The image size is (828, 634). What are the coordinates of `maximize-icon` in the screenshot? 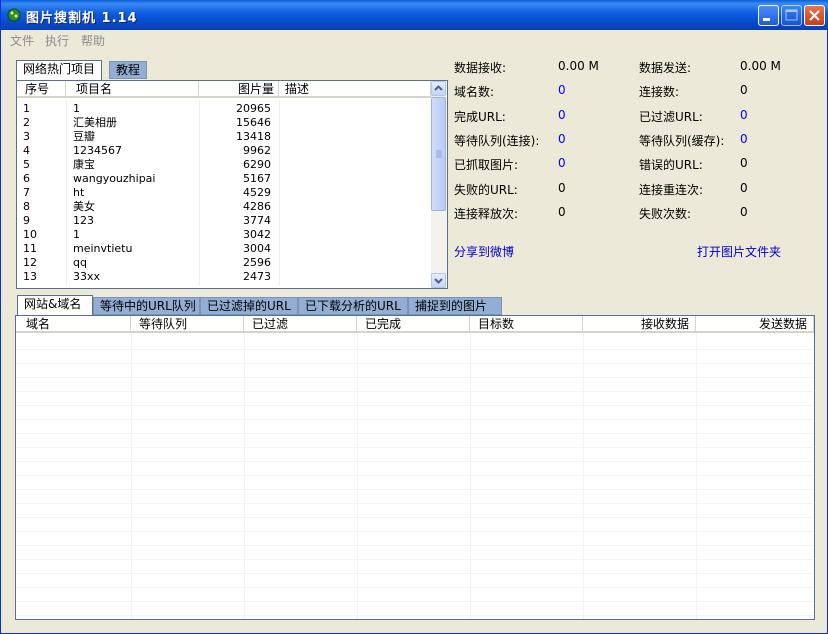 It's located at (791, 15).